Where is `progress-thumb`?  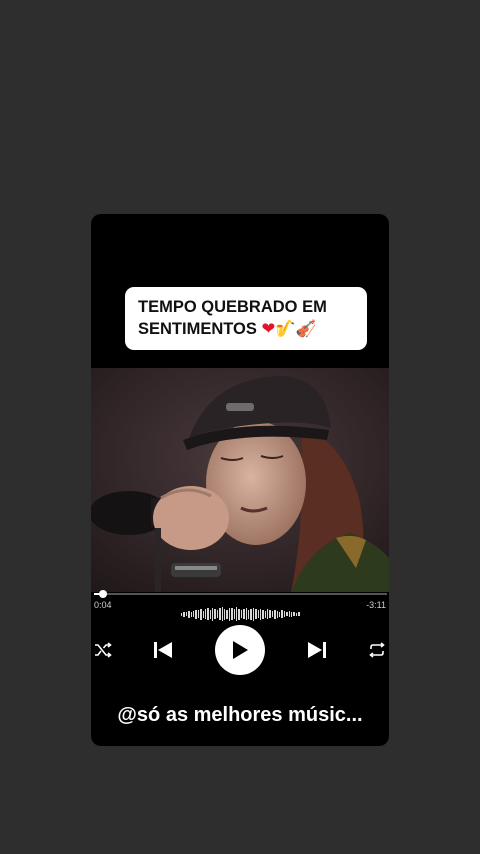
progress-thumb is located at coordinates (102, 594).